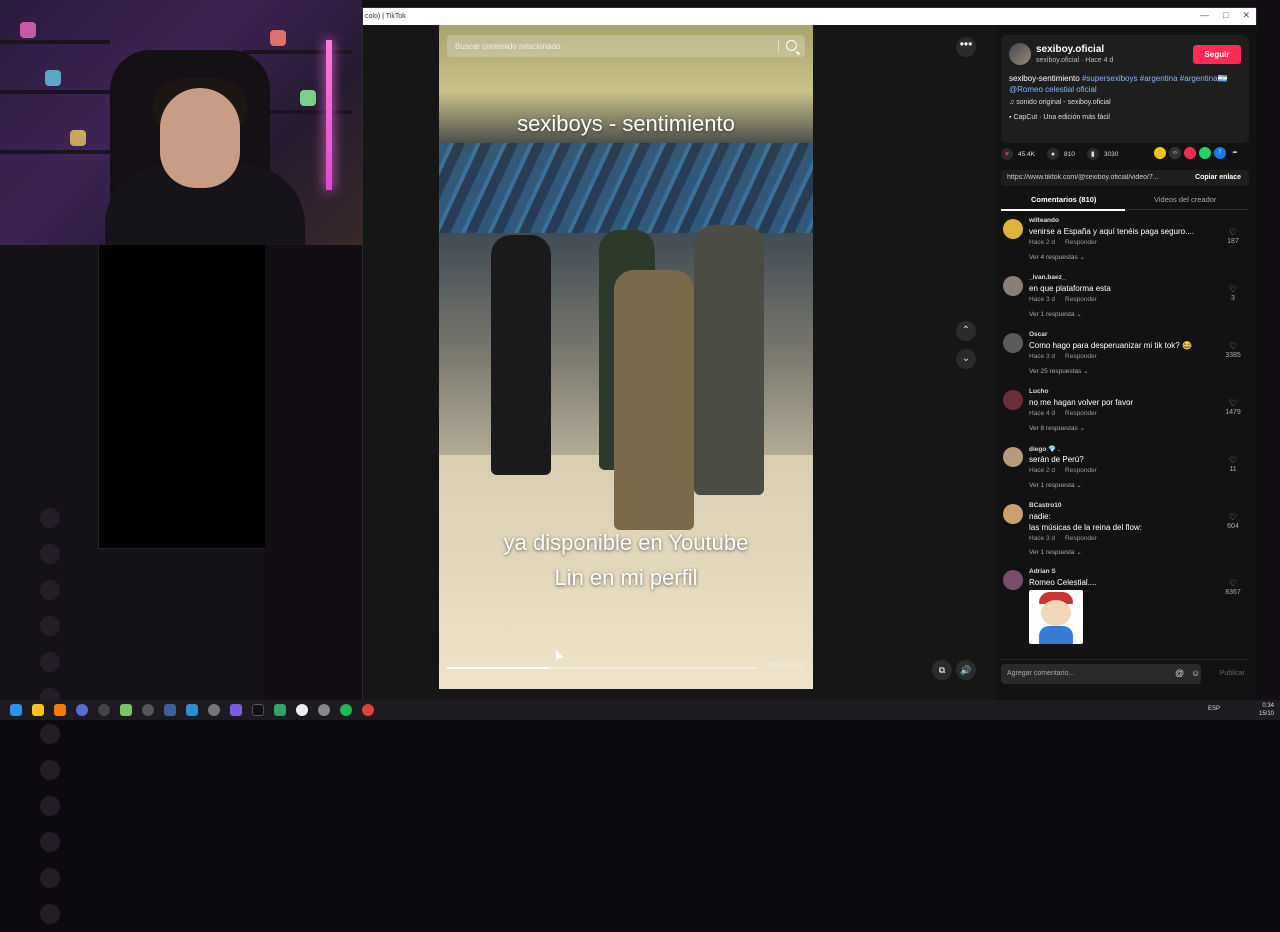 This screenshot has width=1280, height=932. I want to click on maximize-button: □, so click(1225, 15).